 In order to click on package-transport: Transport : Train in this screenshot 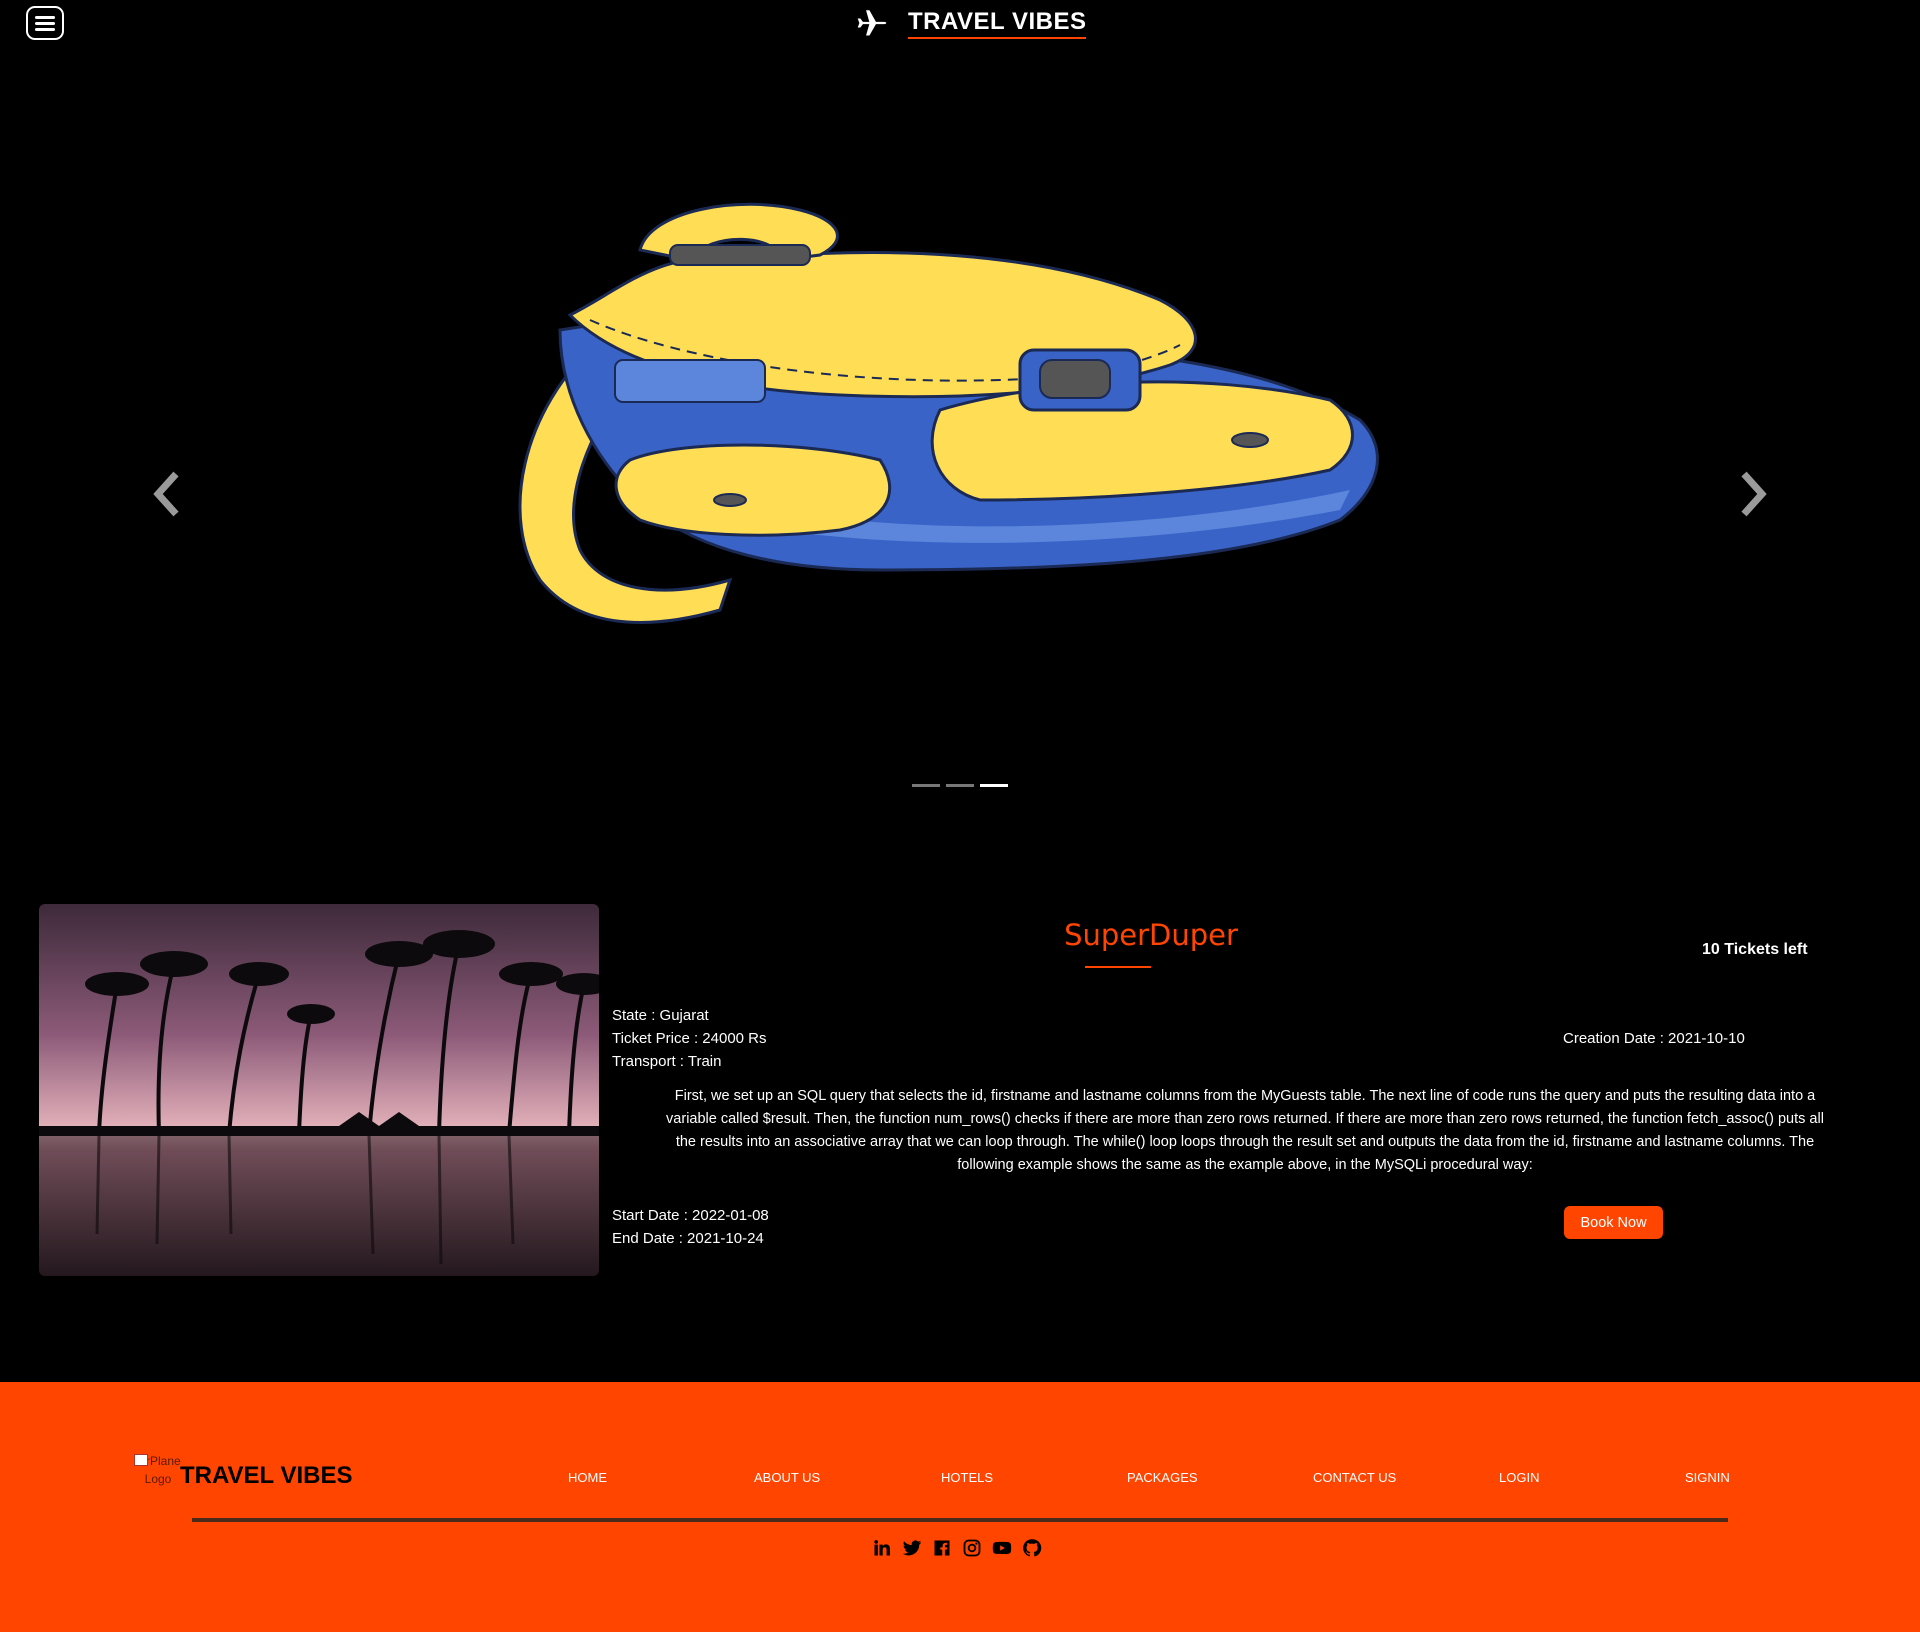, I will do `click(667, 1061)`.